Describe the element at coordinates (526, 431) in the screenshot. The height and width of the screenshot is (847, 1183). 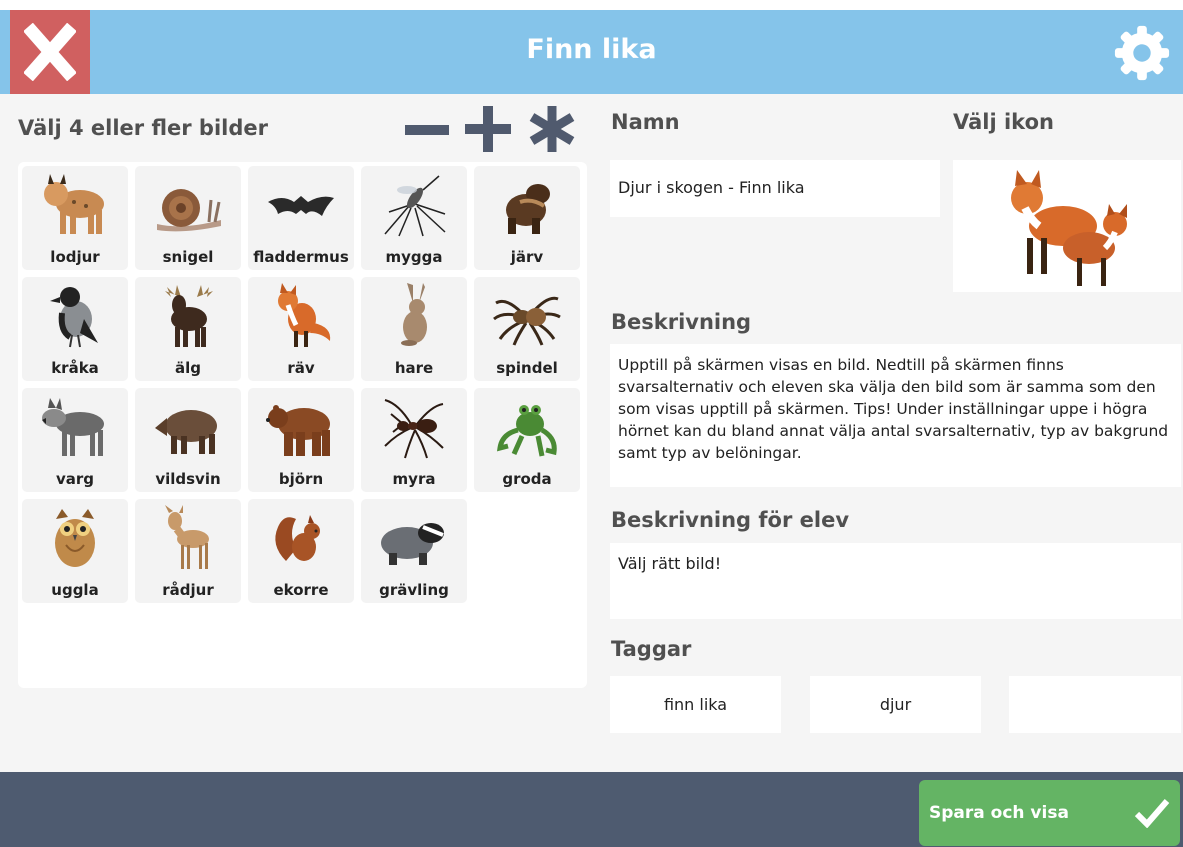
I see `frog-icon` at that location.